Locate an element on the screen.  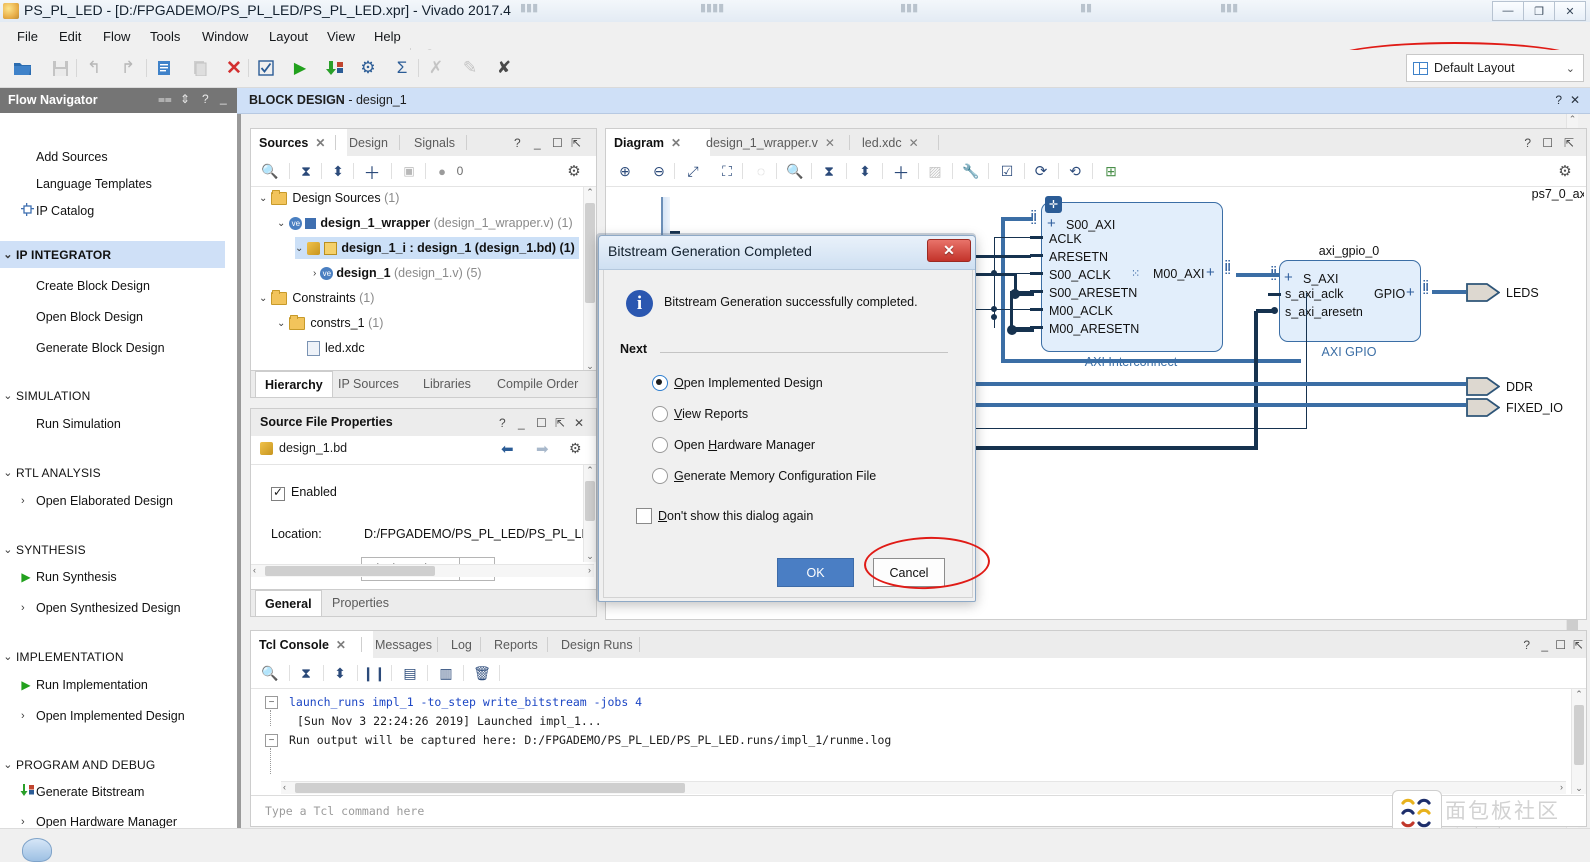
columns-icon: ▥ is located at coordinates (446, 673).